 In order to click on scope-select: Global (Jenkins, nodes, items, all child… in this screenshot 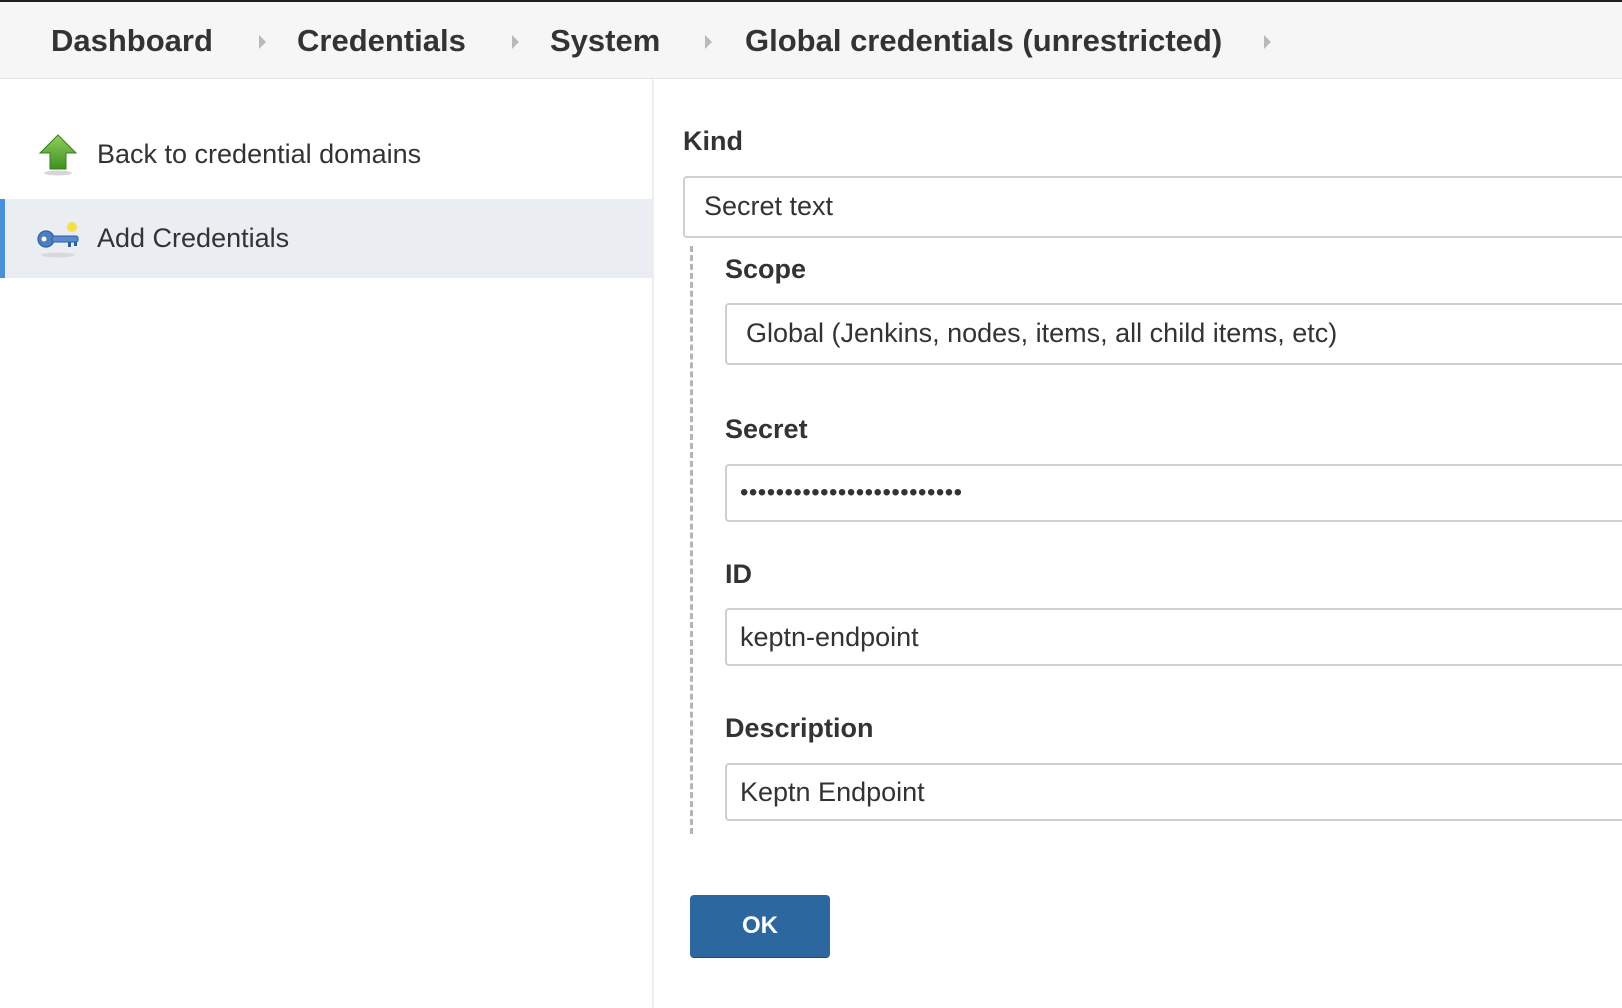, I will do `click(1173, 334)`.